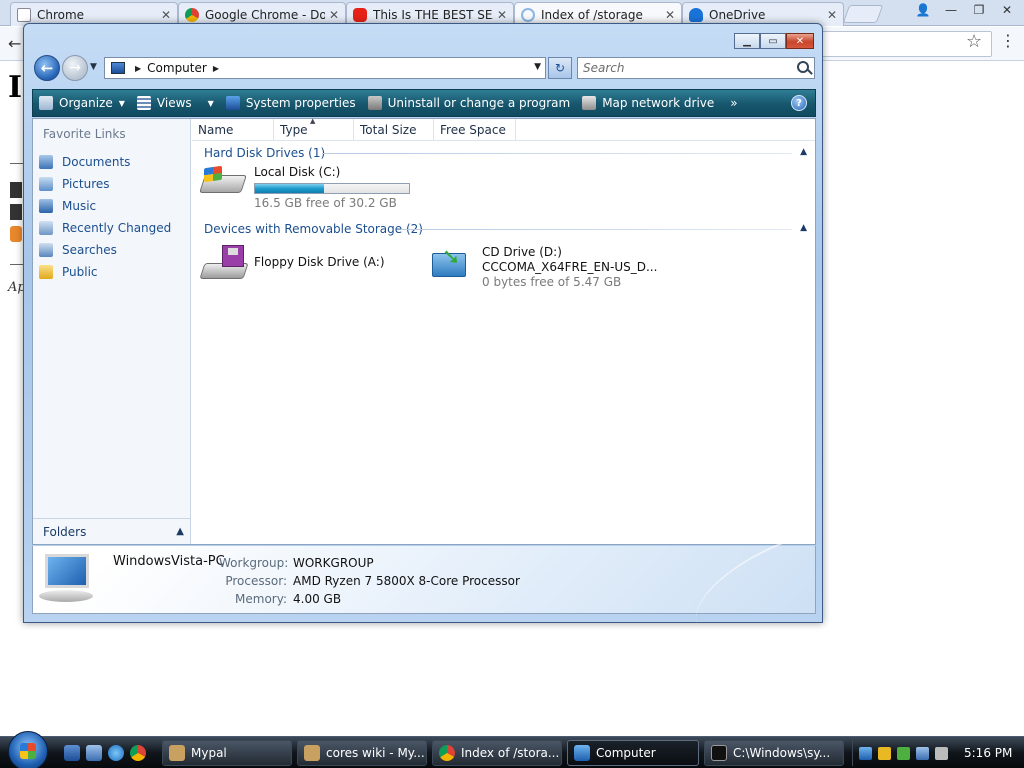  What do you see at coordinates (374, 103) in the screenshot?
I see `programs-icon` at bounding box center [374, 103].